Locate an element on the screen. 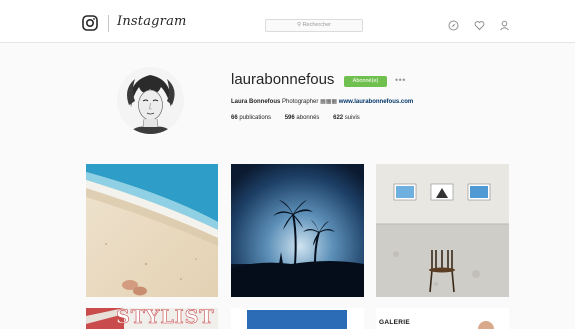 The height and width of the screenshot is (329, 575). explore-compass-icon is located at coordinates (453, 25).